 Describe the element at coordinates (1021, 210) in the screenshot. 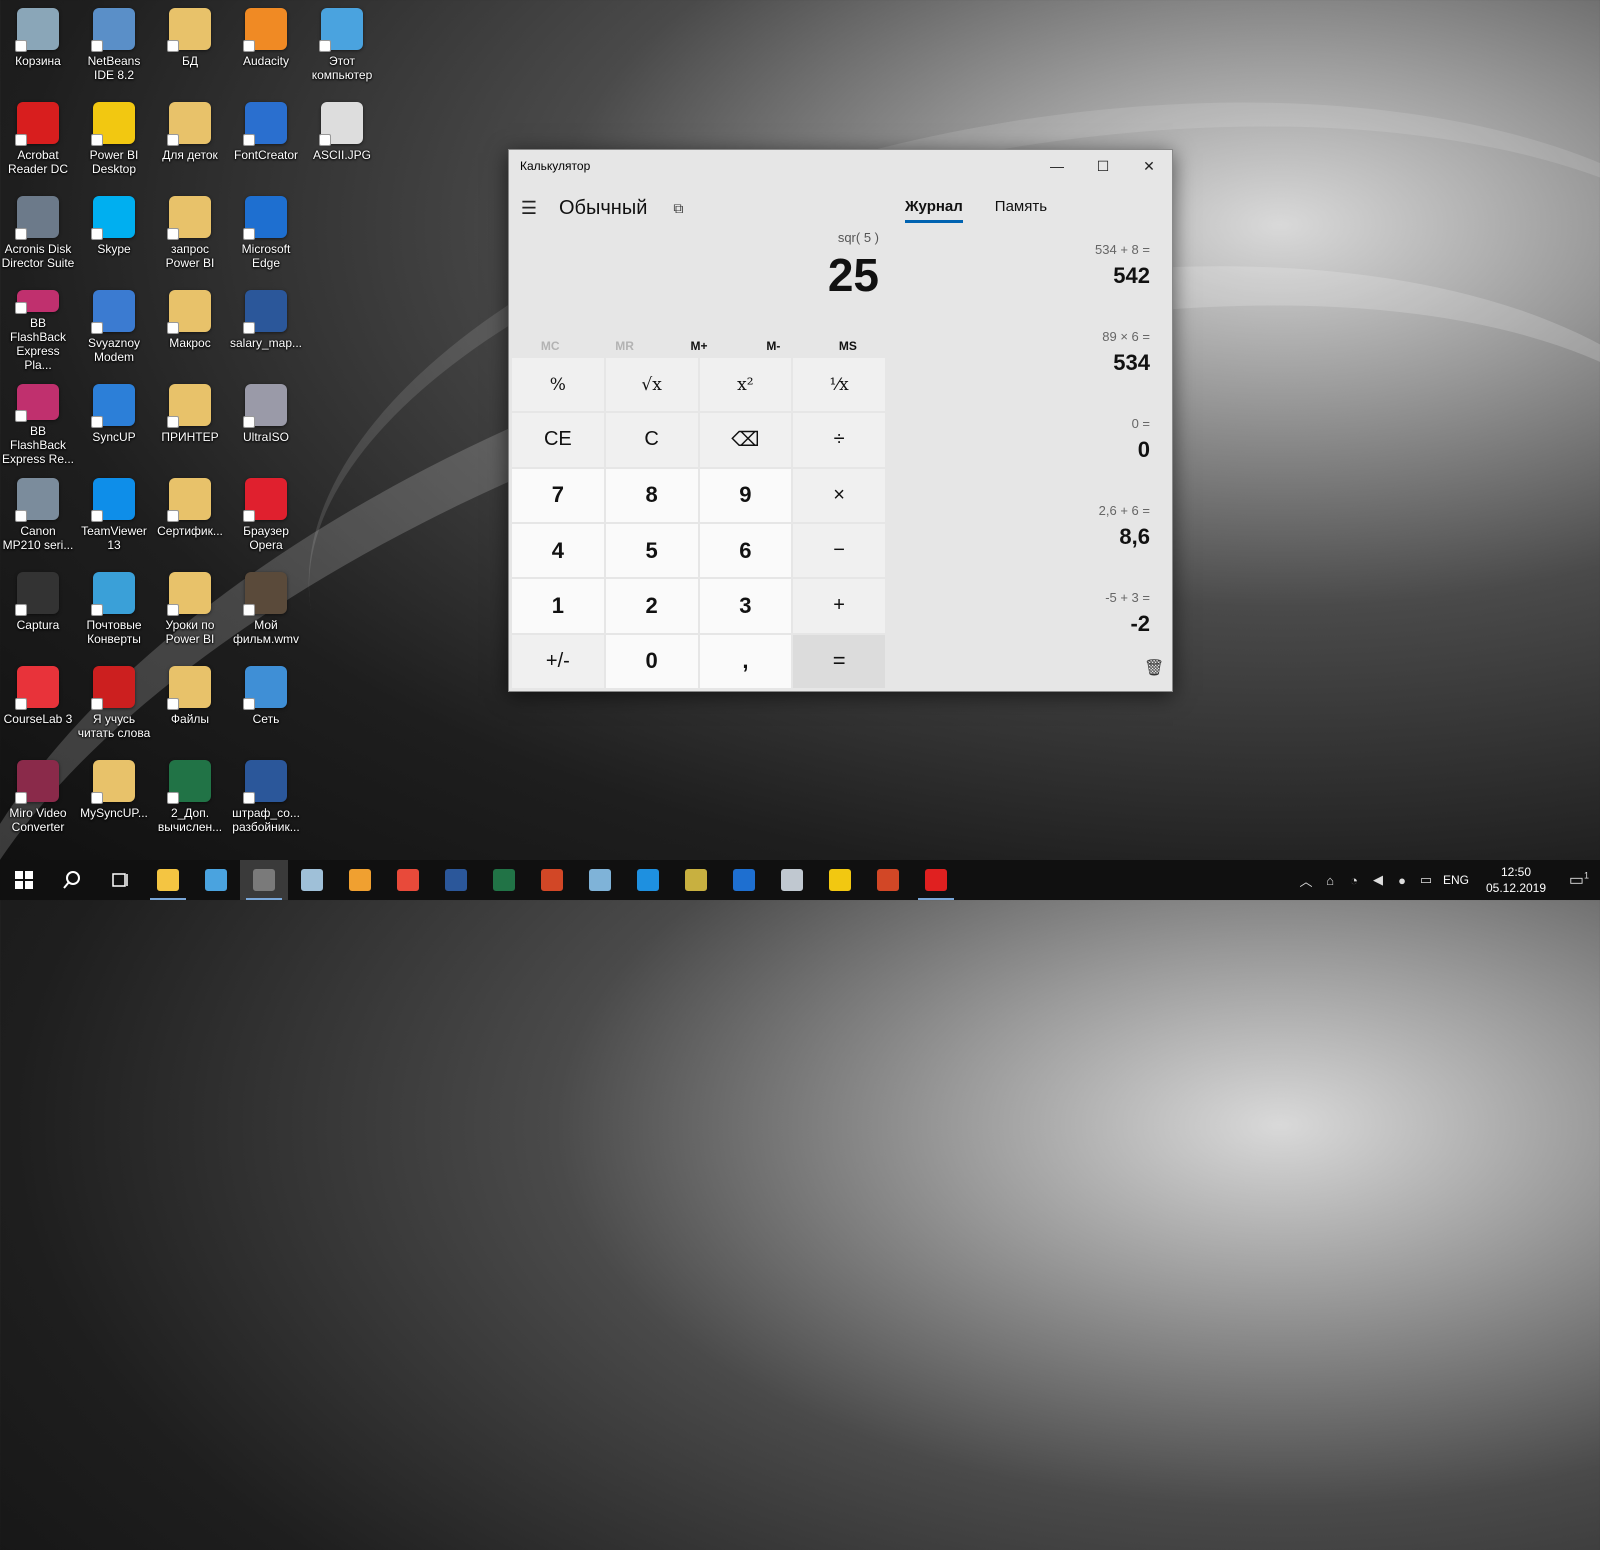

I see `tab-memory: Память` at that location.